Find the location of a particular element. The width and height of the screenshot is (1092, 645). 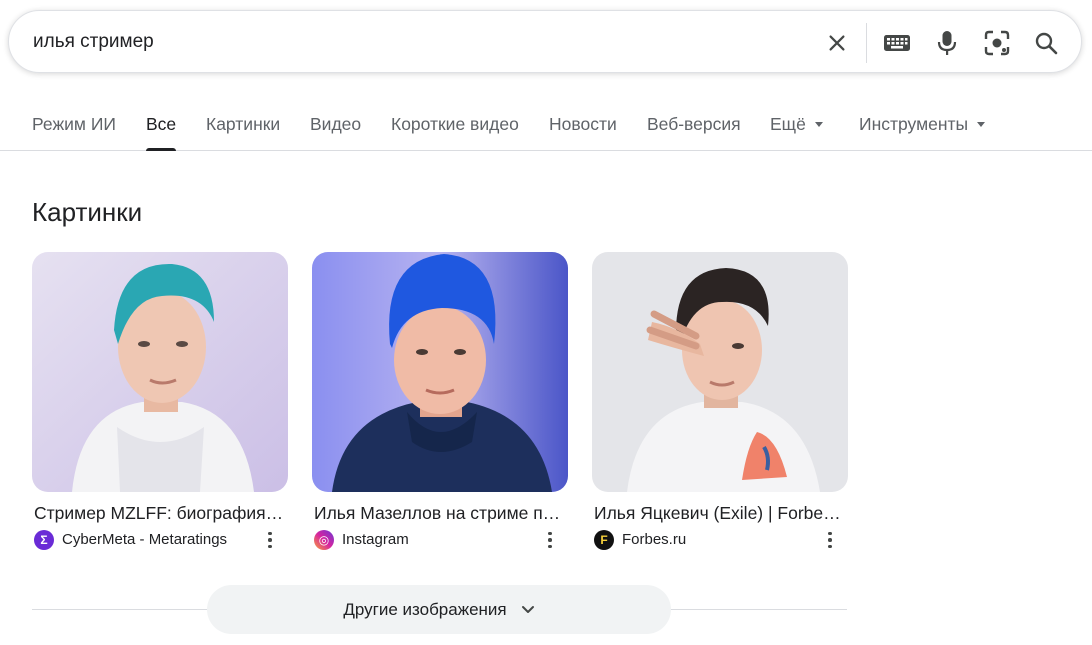

tab-short-videos: Короткие видео is located at coordinates (455, 132).